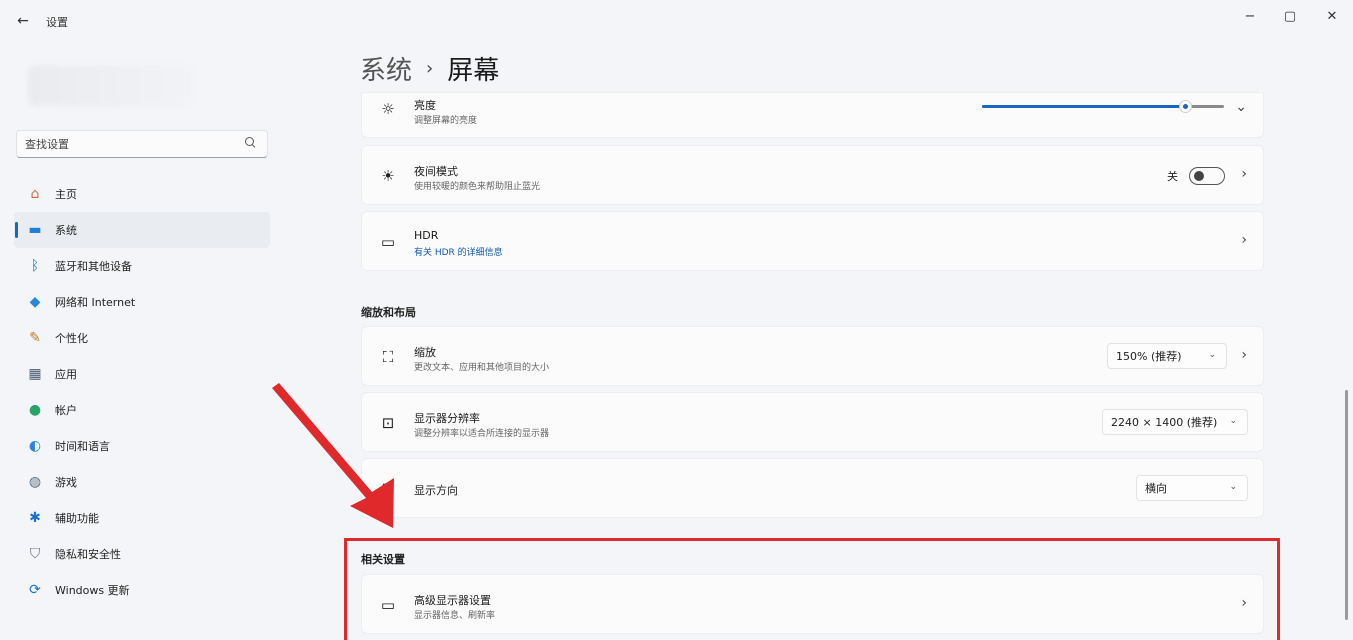  What do you see at coordinates (676, 21) in the screenshot?
I see `title-bar: ← 设置 − ▢ ✕` at bounding box center [676, 21].